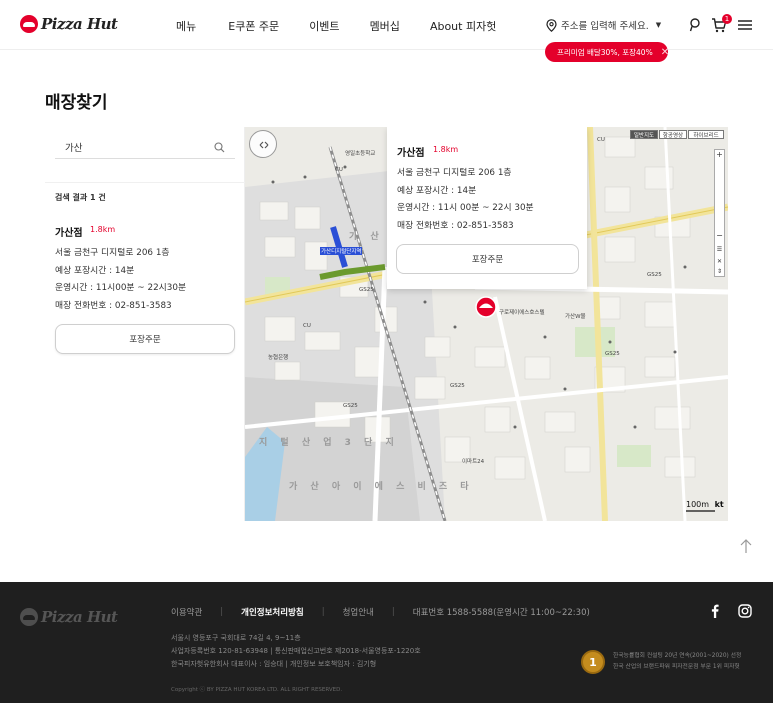 The width and height of the screenshot is (773, 703). What do you see at coordinates (463, 26) in the screenshot?
I see `nav-item-about: About 피자헛` at bounding box center [463, 26].